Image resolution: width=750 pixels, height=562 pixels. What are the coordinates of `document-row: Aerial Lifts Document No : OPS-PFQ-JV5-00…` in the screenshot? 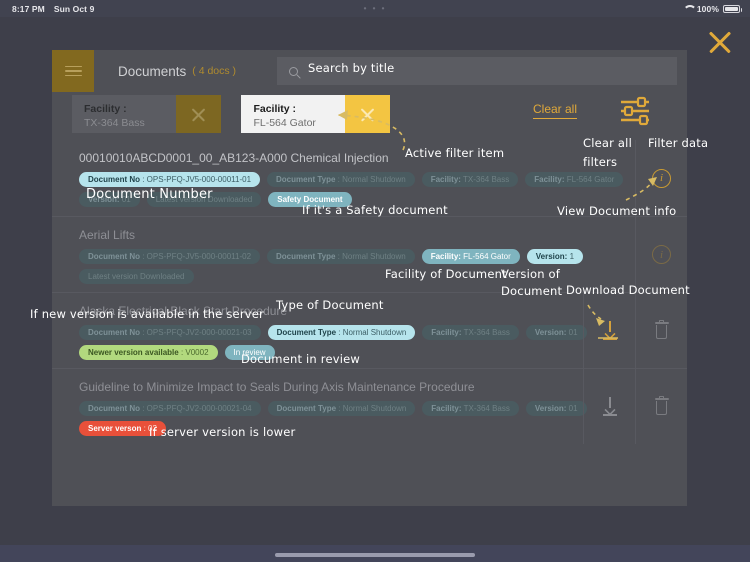 It's located at (369, 254).